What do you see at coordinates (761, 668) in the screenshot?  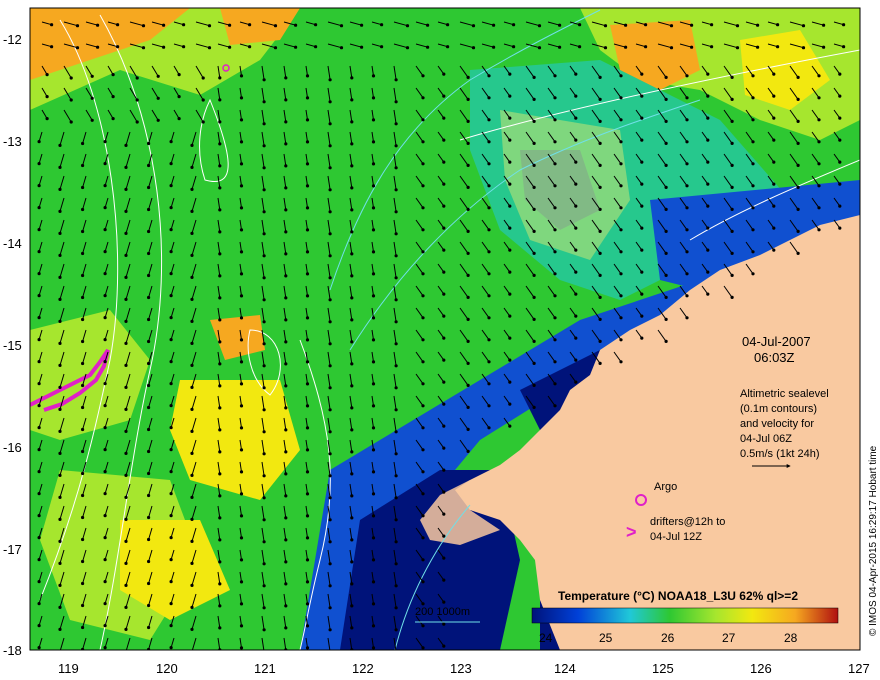 I see `x-tick-label: 126` at bounding box center [761, 668].